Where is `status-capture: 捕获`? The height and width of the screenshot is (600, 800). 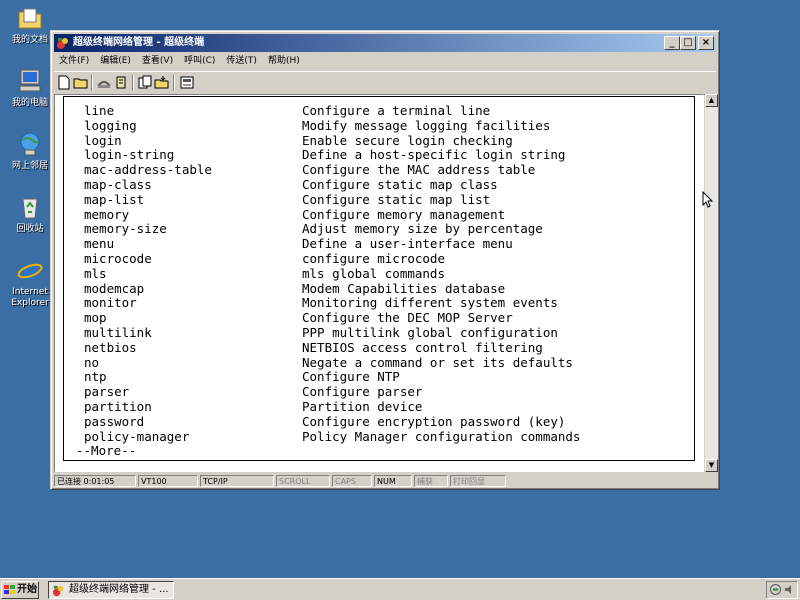 status-capture: 捕获 is located at coordinates (431, 481).